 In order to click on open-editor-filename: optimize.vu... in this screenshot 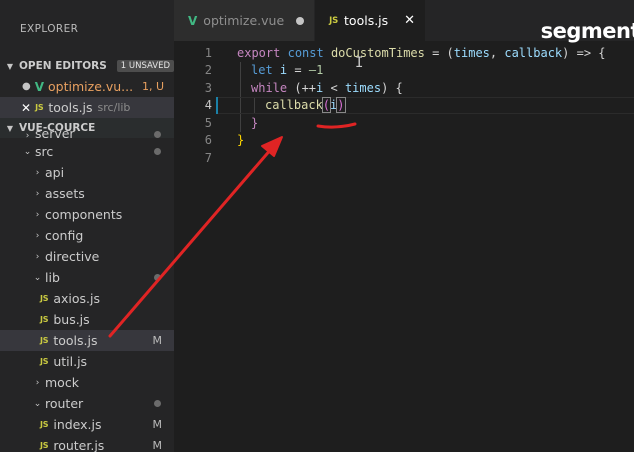, I will do `click(91, 86)`.